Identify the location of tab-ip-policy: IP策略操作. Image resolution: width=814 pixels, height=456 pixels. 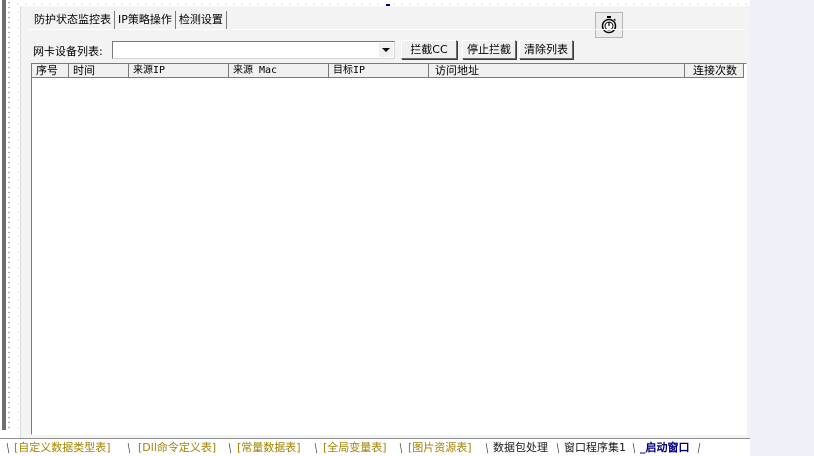
(145, 20).